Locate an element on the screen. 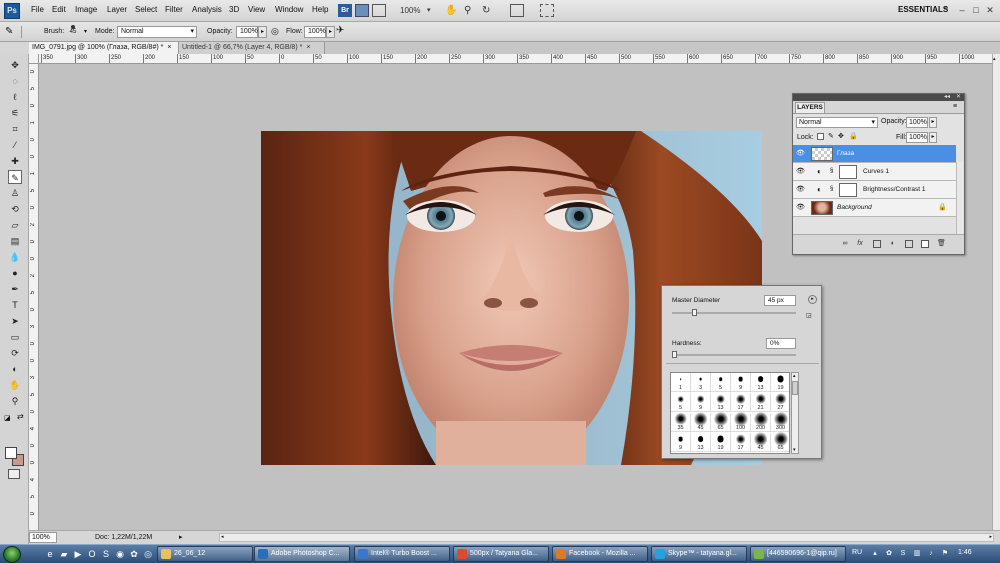 This screenshot has width=1000, height=563. clone-stamp-tool-icon: ♙ is located at coordinates (15, 193).